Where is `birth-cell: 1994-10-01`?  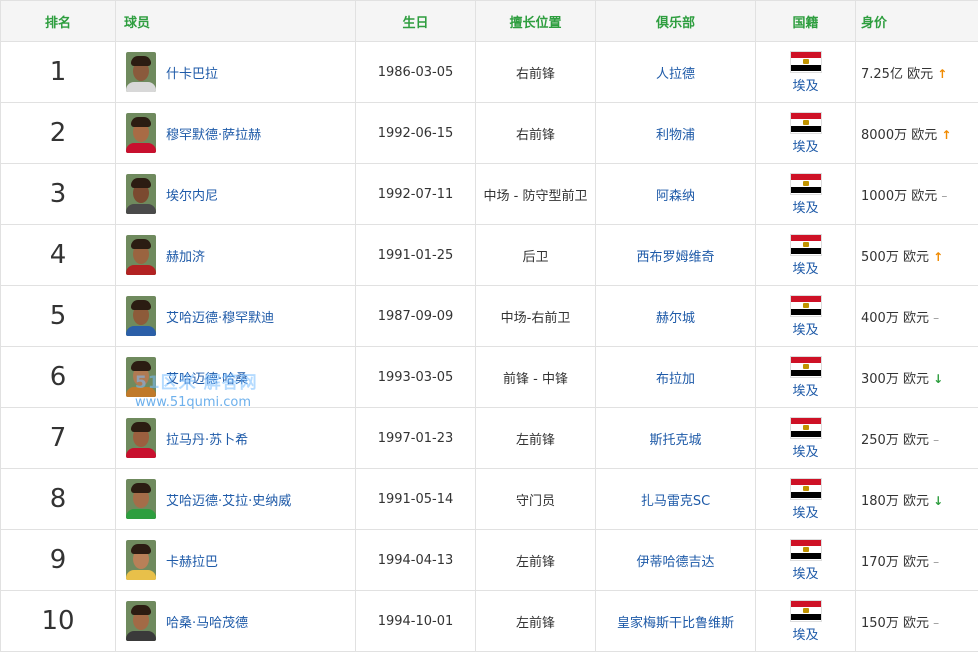
birth-cell: 1994-10-01 is located at coordinates (415, 621).